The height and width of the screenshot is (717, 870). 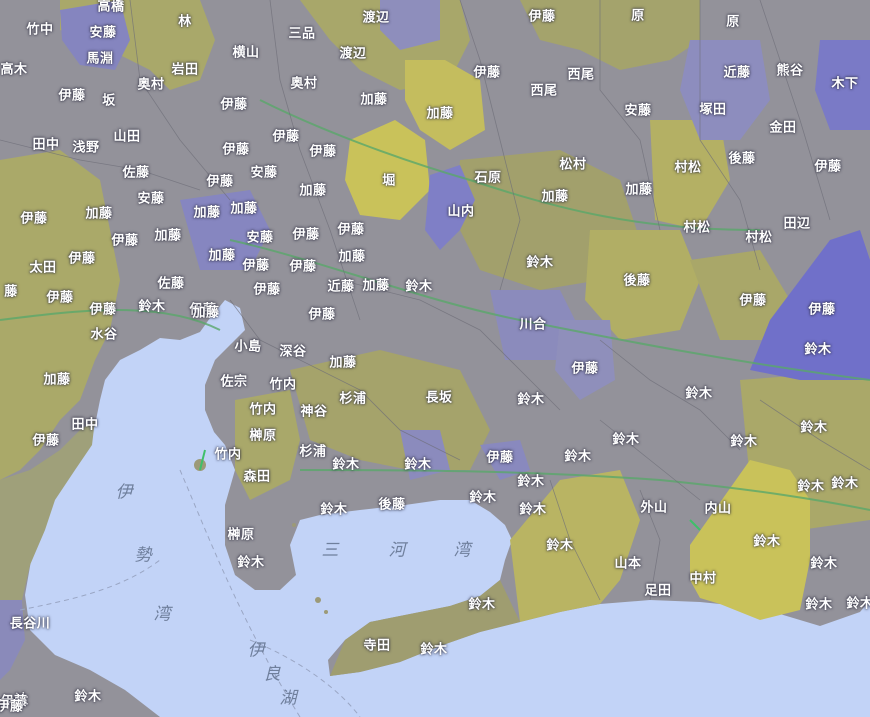 What do you see at coordinates (844, 84) in the screenshot?
I see `surname-label: 木下` at bounding box center [844, 84].